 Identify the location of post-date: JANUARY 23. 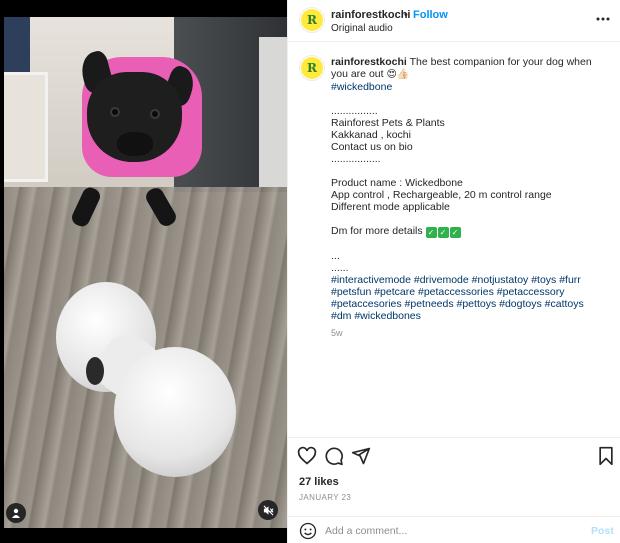
(325, 497).